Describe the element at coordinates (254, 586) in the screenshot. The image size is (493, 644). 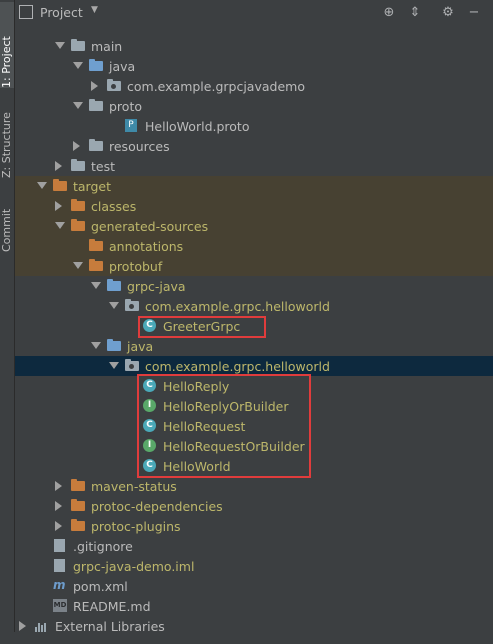
I see `tree-row: m pom.xml` at that location.